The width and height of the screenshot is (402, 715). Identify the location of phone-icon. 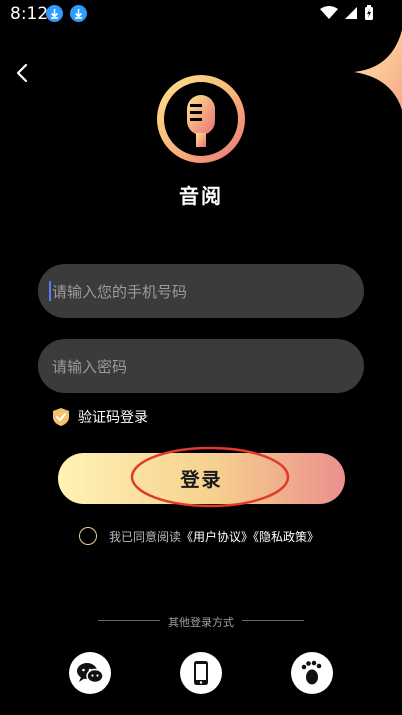
(201, 673).